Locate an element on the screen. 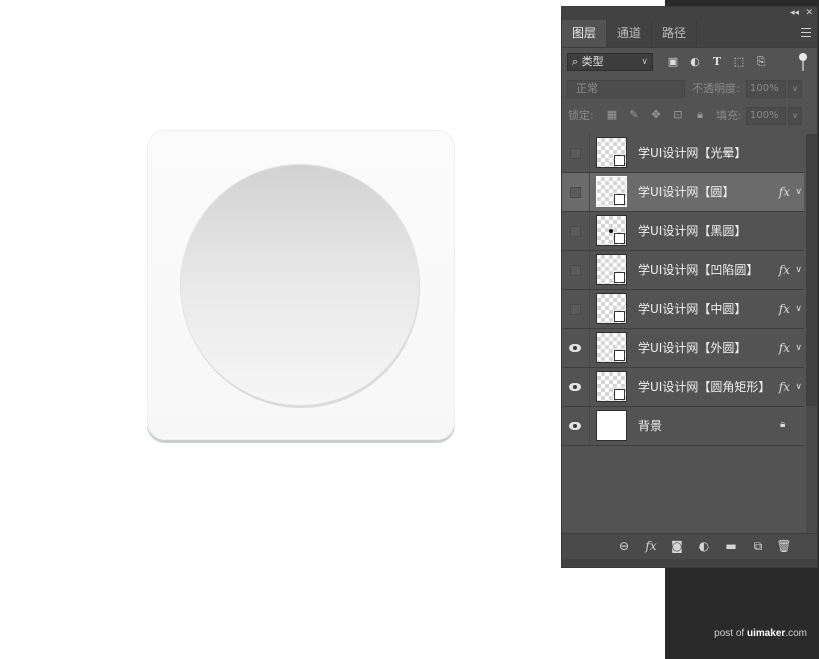 The image size is (819, 659). watermark-suffix: .com is located at coordinates (796, 633).